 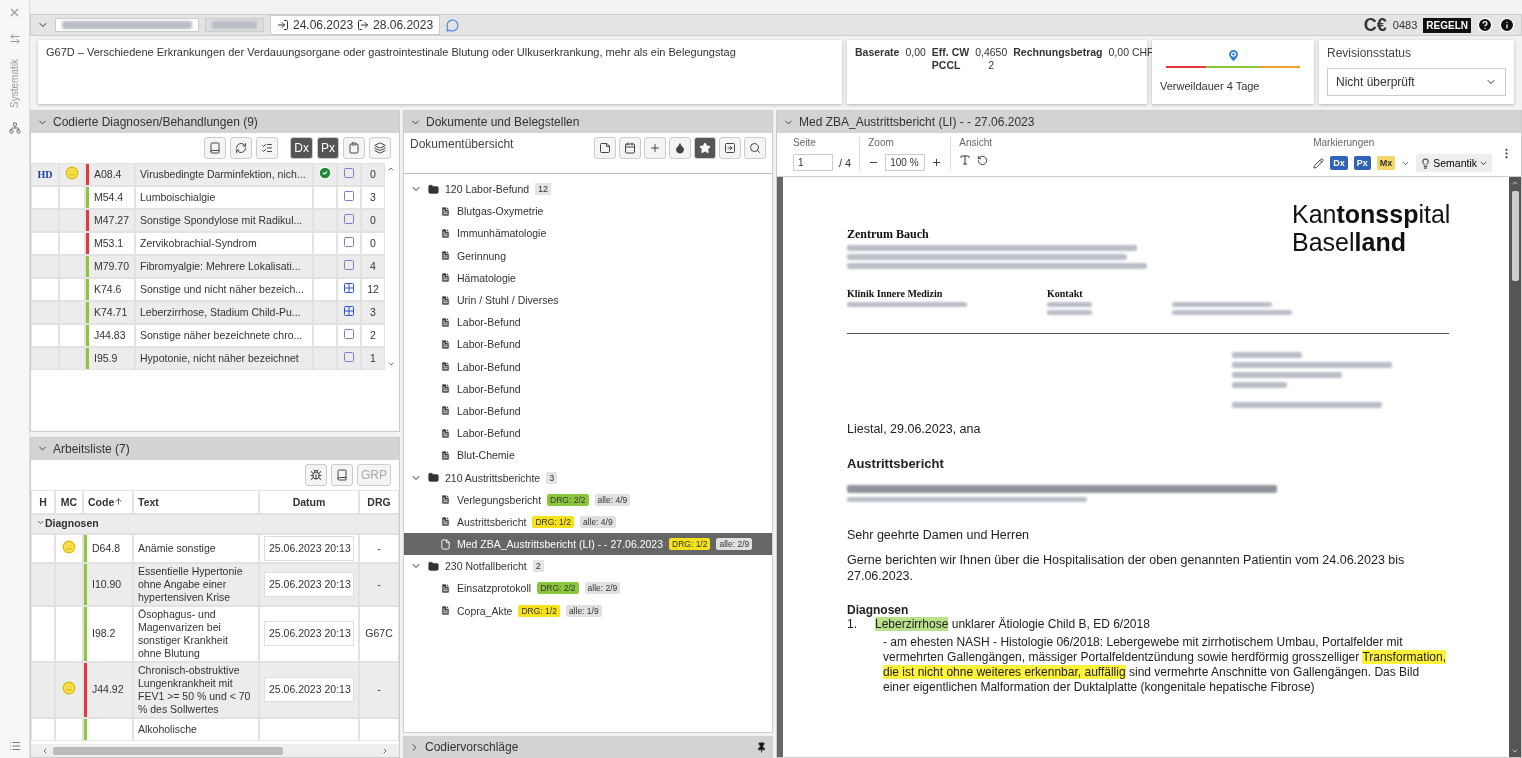 What do you see at coordinates (588, 455) in the screenshot?
I see `document-row: Blut-Chemie` at bounding box center [588, 455].